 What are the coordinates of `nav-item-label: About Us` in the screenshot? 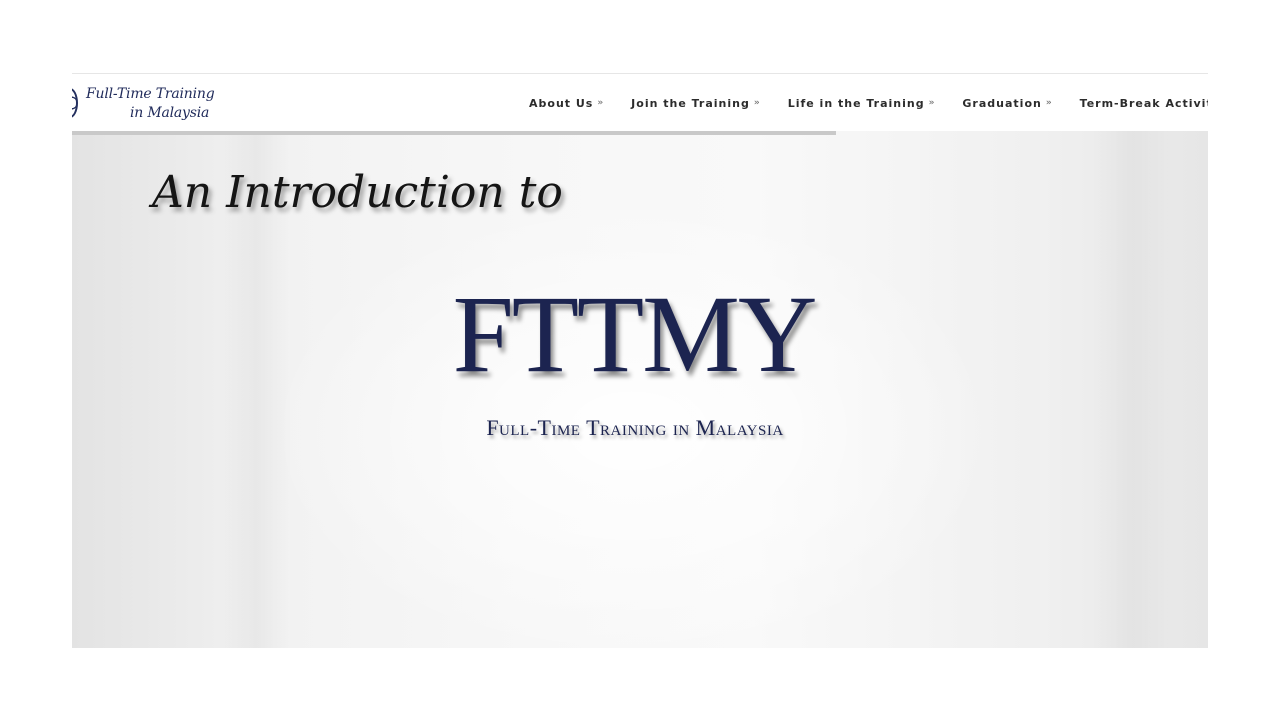 It's located at (561, 103).